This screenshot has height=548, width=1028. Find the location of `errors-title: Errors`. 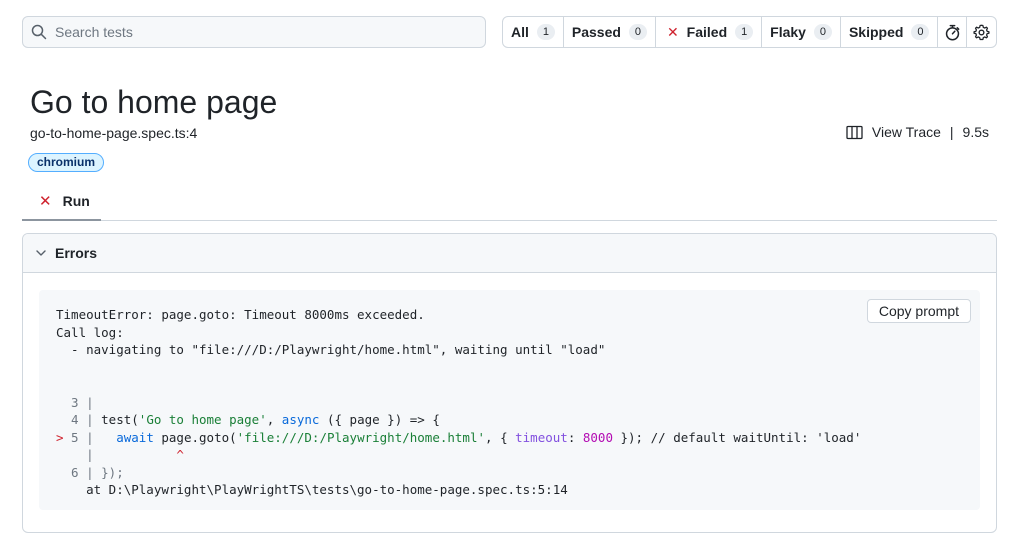

errors-title: Errors is located at coordinates (76, 253).